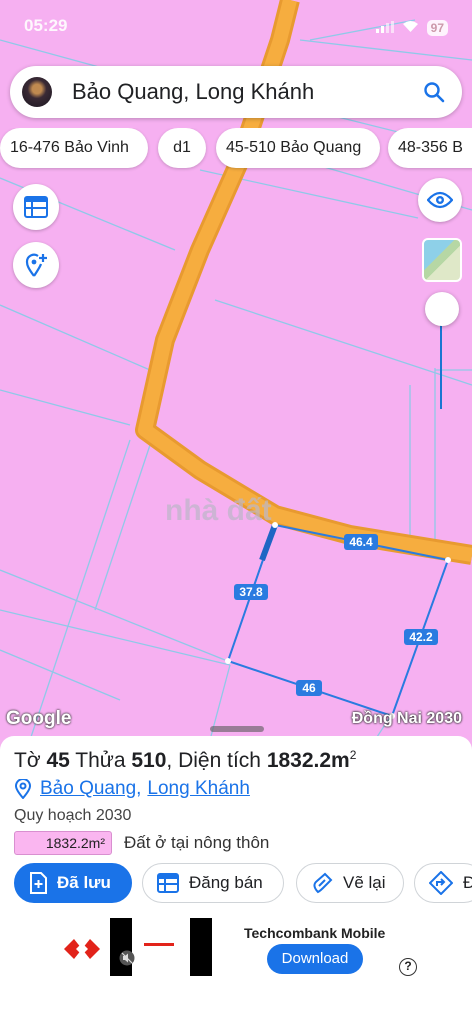 The image size is (472, 1024). I want to click on ad-title: Techcombank Mobile, so click(315, 933).